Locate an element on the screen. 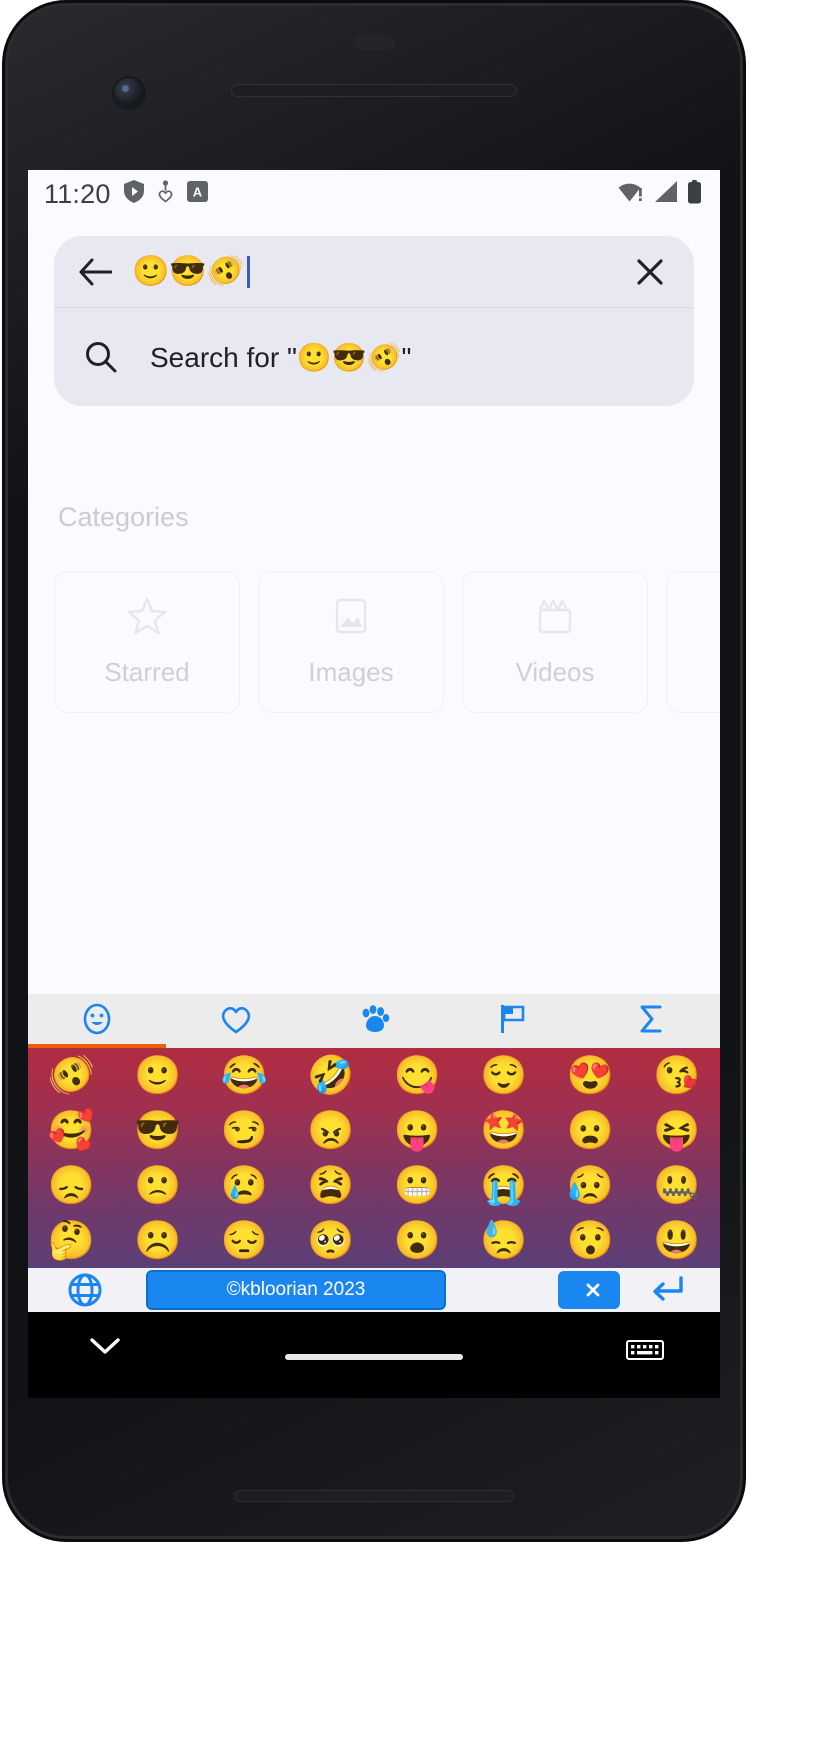 This screenshot has height=1744, width=820. status-clock: 11:20 is located at coordinates (77, 193).